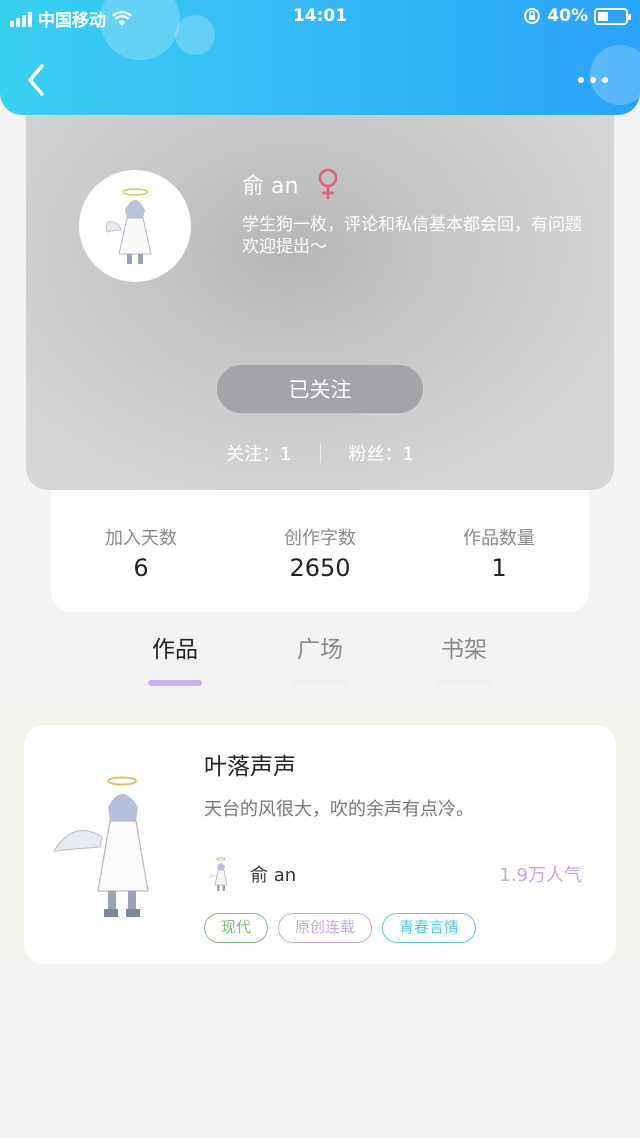 This screenshot has height=1138, width=640. I want to click on divider, so click(320, 453).